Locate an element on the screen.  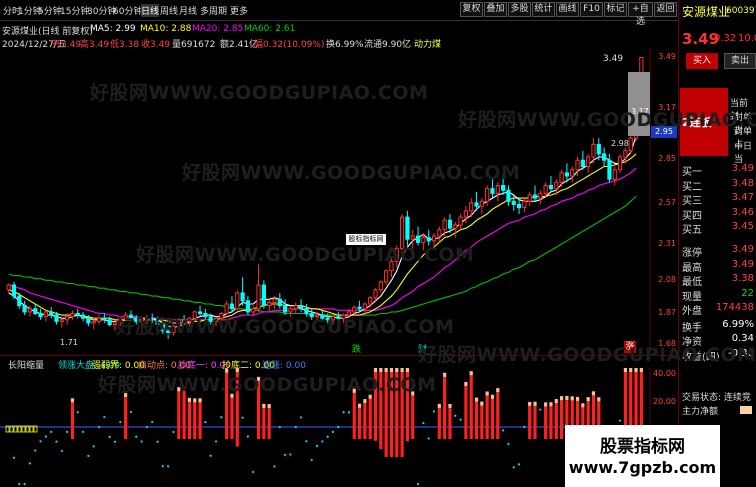
order-row-0-label: 买一 is located at coordinates (692, 172).